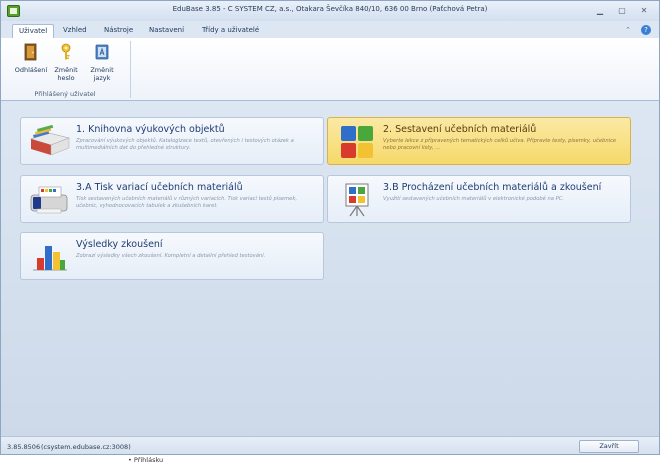  What do you see at coordinates (460, 129) in the screenshot?
I see `card-title: 2. Sestavení učebních materiálů` at bounding box center [460, 129].